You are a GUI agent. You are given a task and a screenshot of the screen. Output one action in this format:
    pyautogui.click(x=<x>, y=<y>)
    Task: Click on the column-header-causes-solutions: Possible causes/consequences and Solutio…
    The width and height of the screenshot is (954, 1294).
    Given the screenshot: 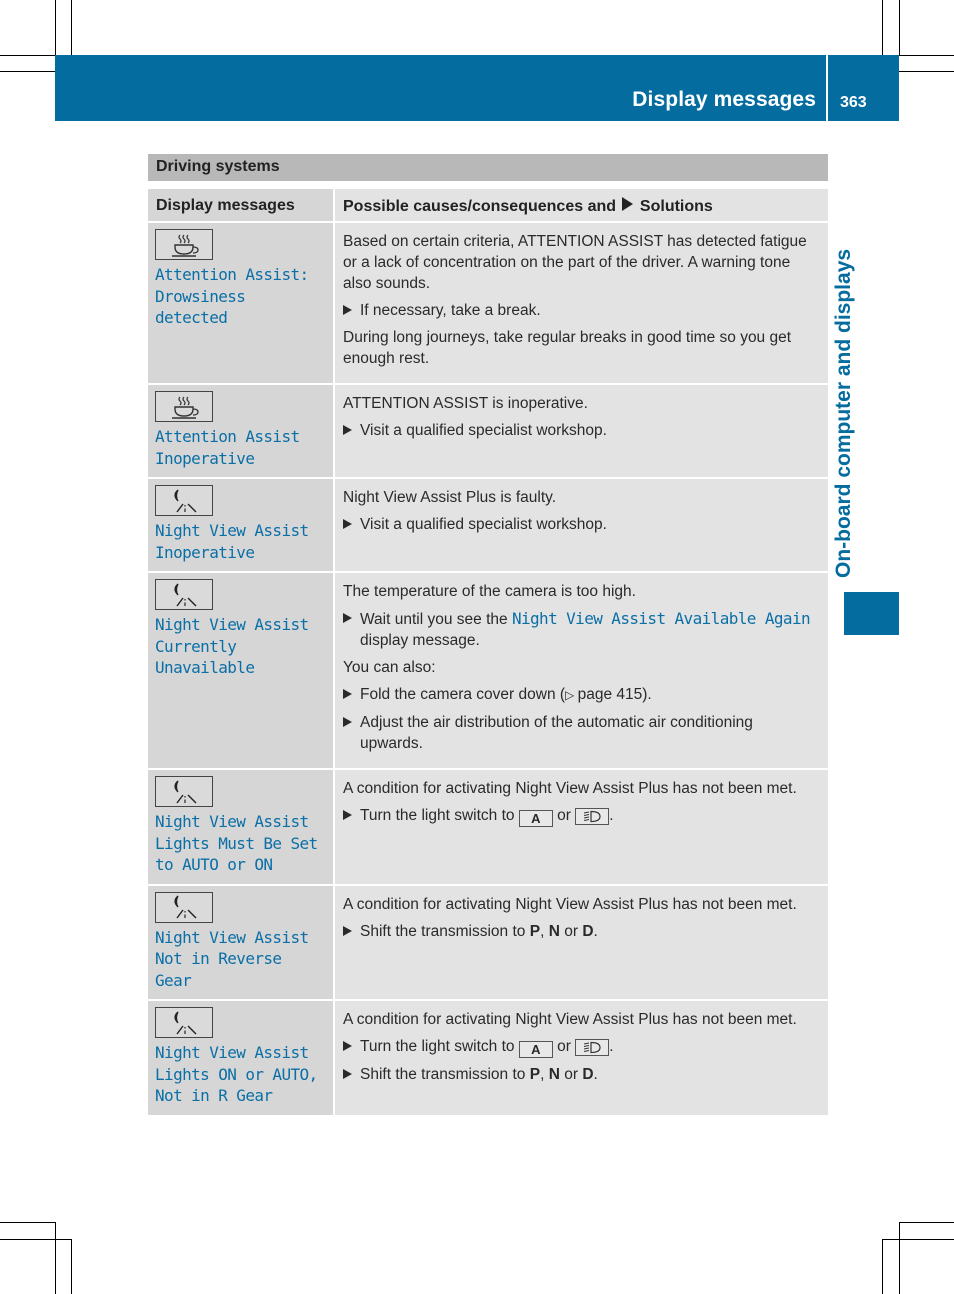 What is the action you would take?
    pyautogui.click(x=581, y=206)
    